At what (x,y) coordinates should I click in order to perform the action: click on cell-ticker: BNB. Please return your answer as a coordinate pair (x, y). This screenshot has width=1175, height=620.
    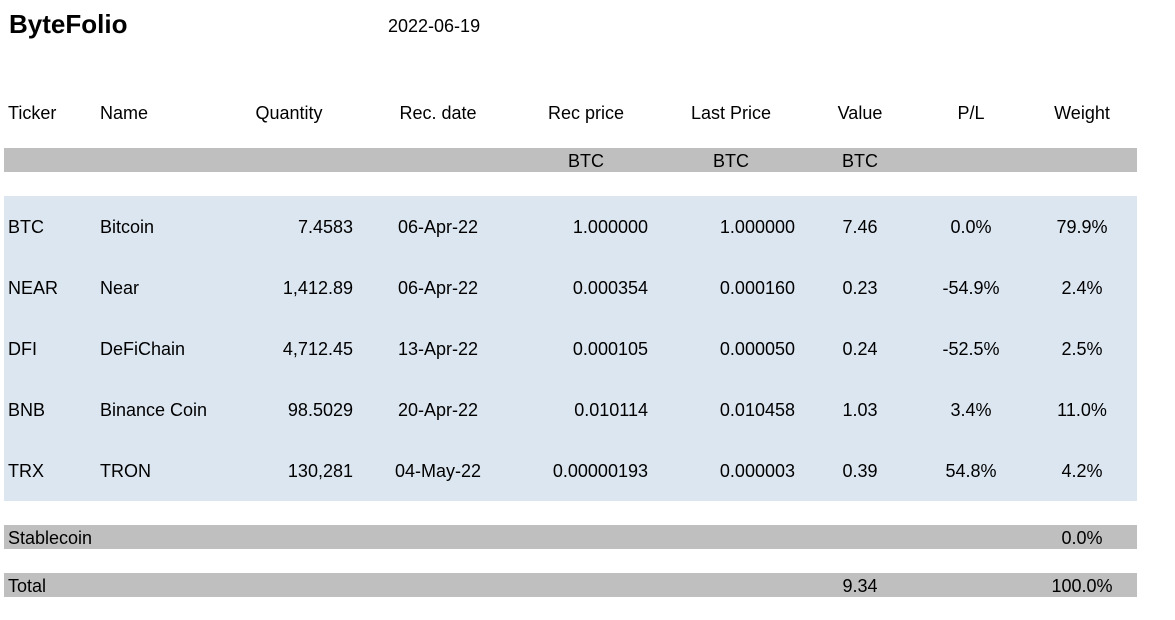
    Looking at the image, I should click on (27, 410).